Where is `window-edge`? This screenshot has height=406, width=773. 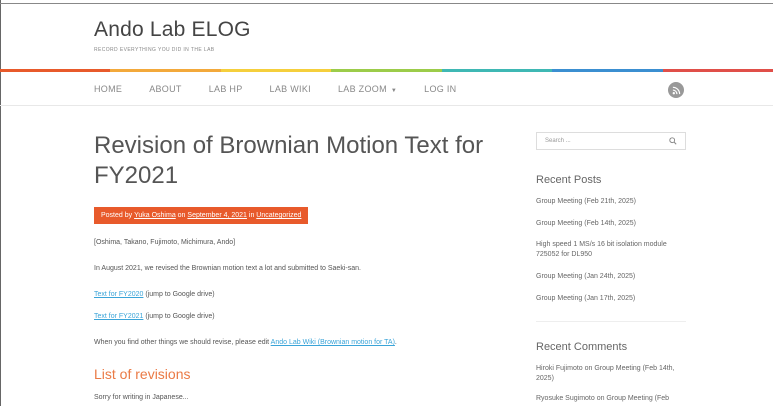
window-edge is located at coordinates (0, 203).